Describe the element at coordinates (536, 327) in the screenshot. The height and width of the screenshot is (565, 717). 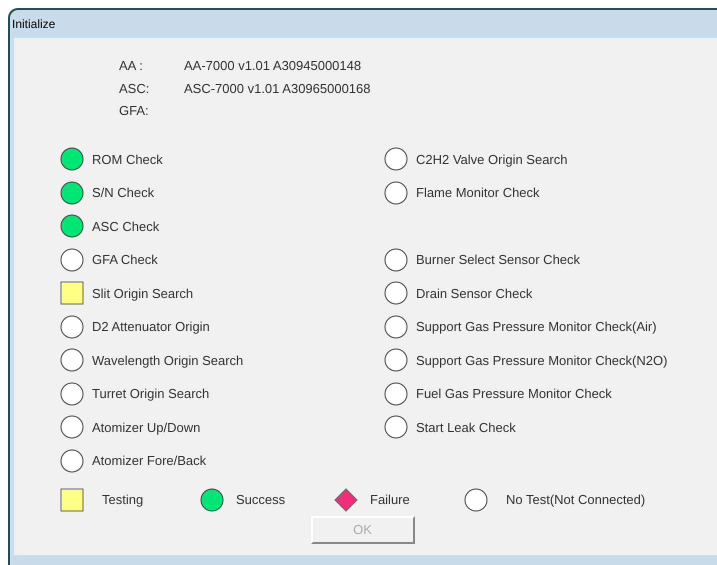
I see `check-label: Support Gas Pressure Monitor Check(Air)` at that location.